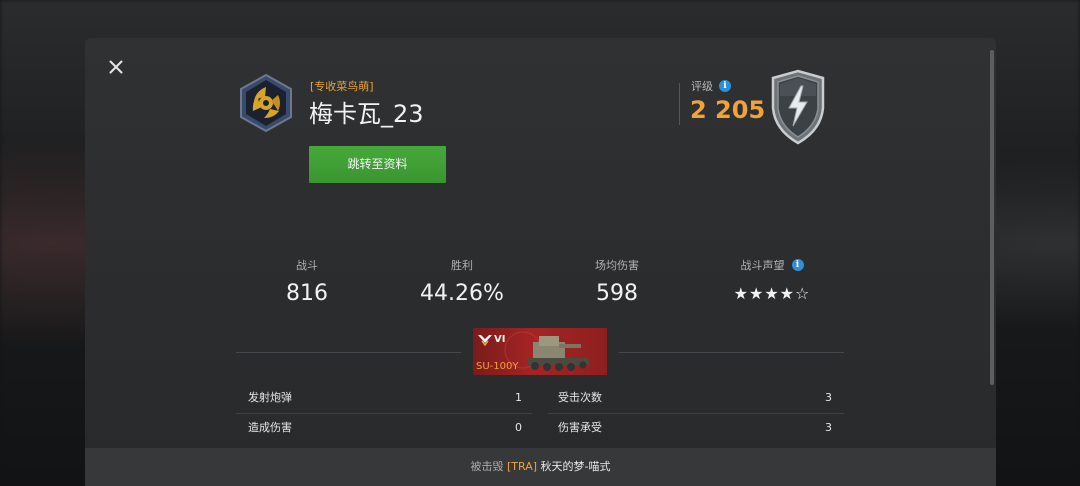  Describe the element at coordinates (500, 339) in the screenshot. I see `tank-tier: VI` at that location.